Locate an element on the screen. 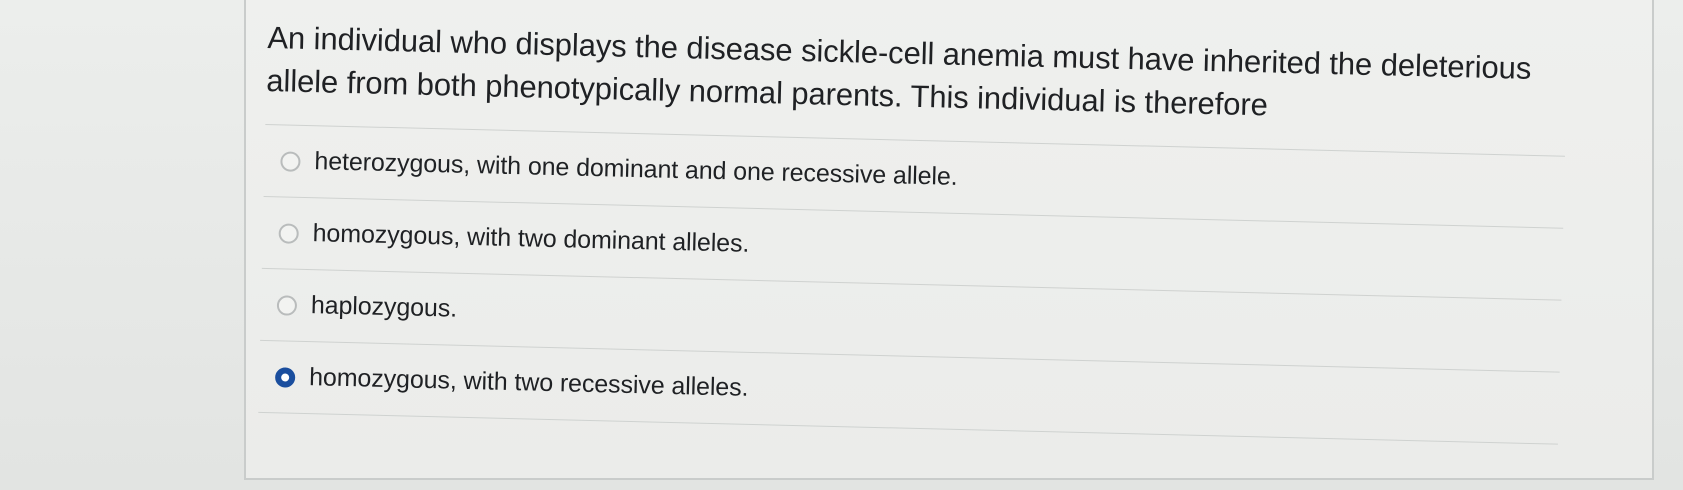  answer-label: homozygous, with two dominant alleles. is located at coordinates (531, 238).